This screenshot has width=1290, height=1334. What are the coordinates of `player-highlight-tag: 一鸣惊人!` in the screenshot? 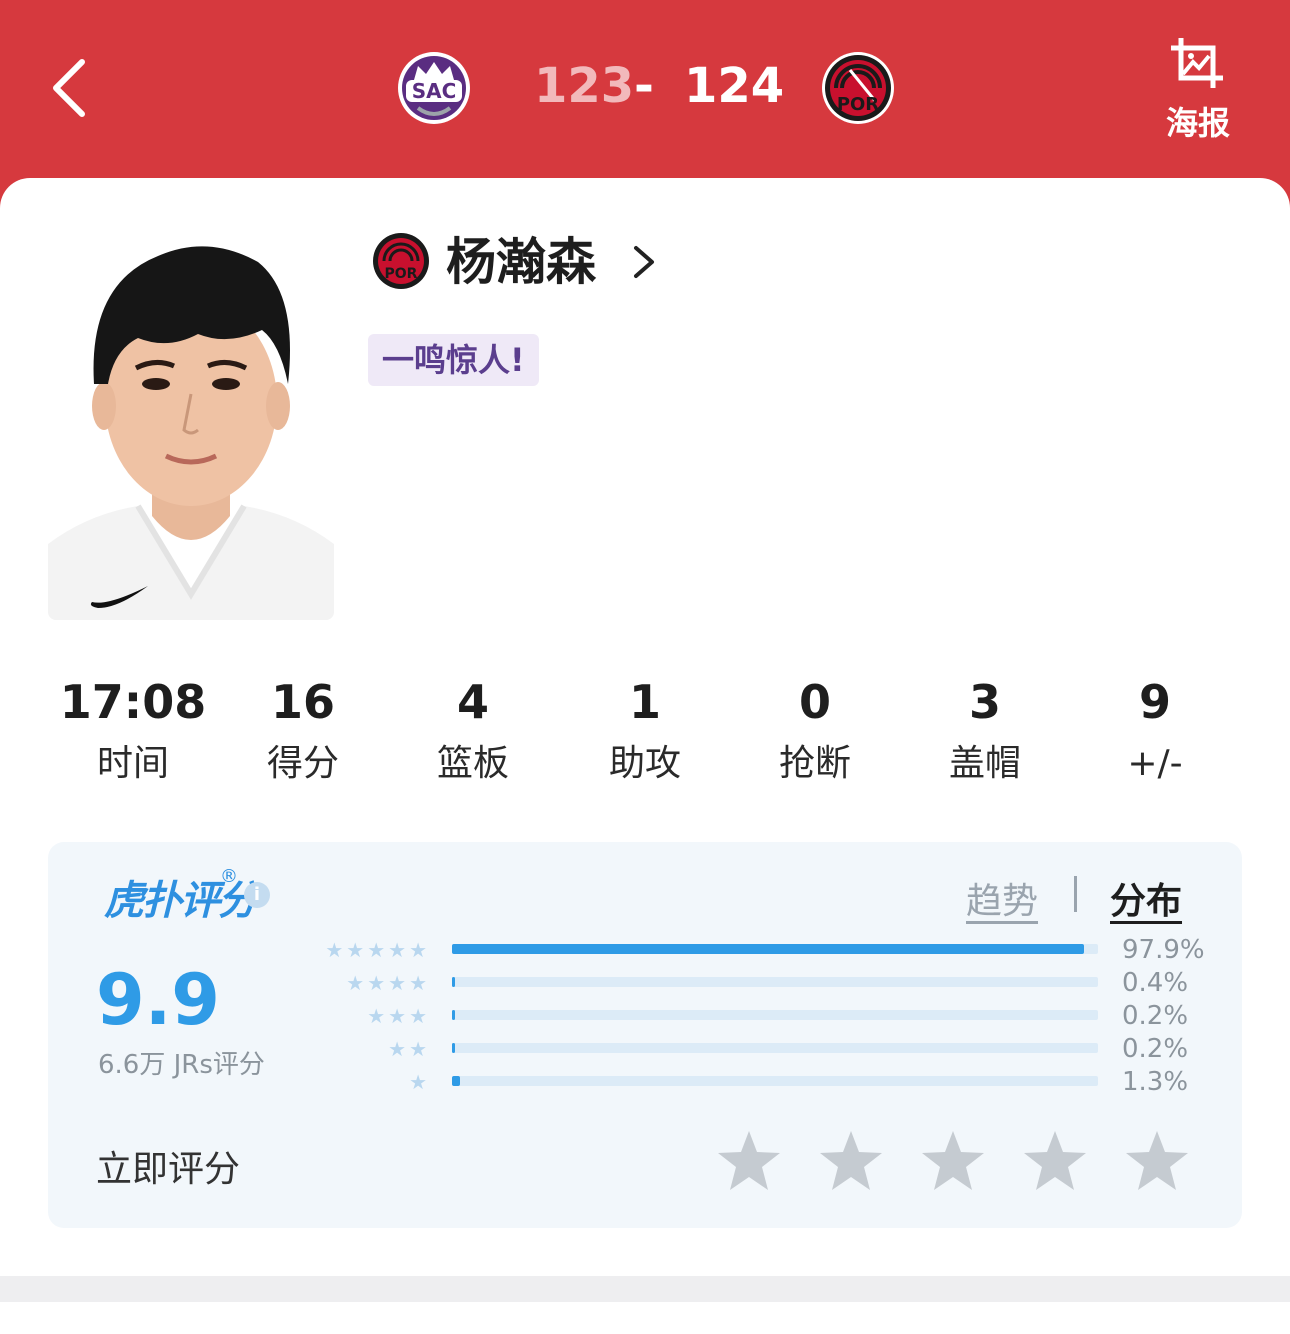 It's located at (453, 360).